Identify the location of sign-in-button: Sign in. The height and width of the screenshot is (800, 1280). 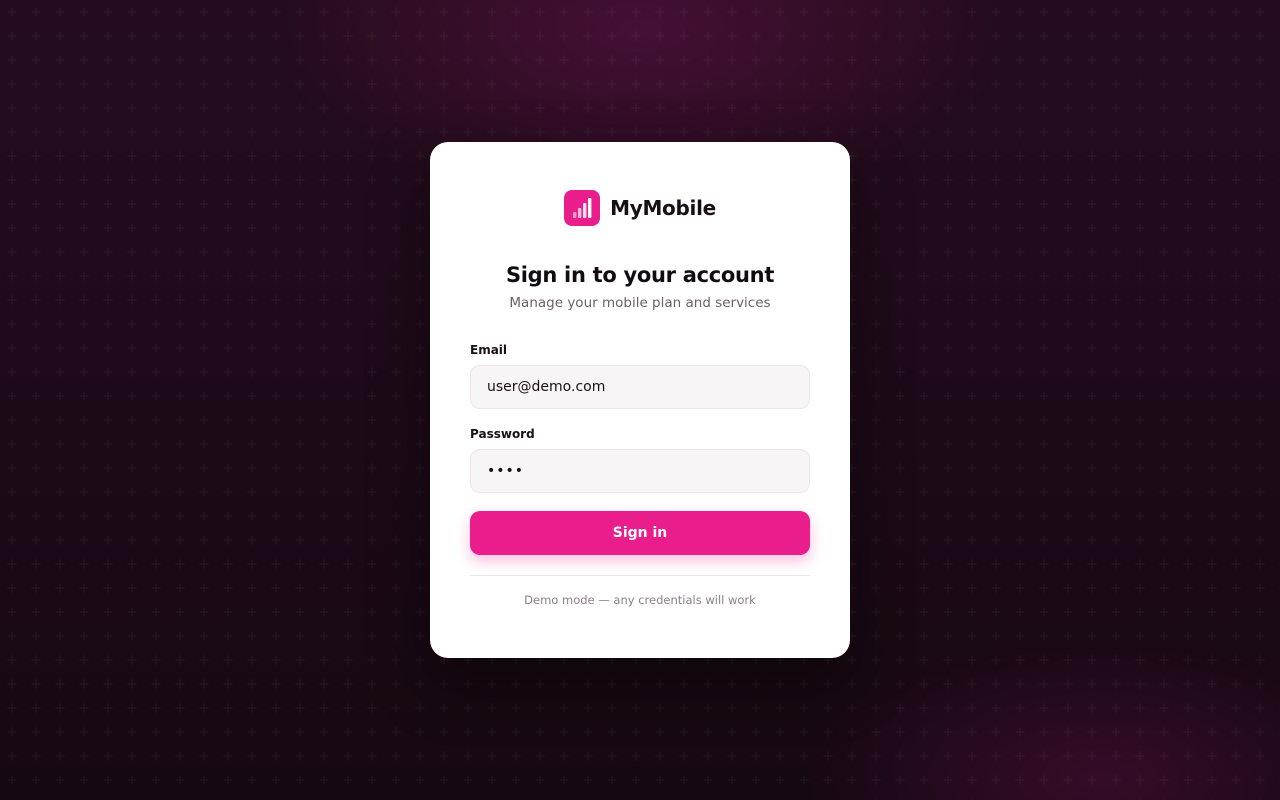
(640, 533).